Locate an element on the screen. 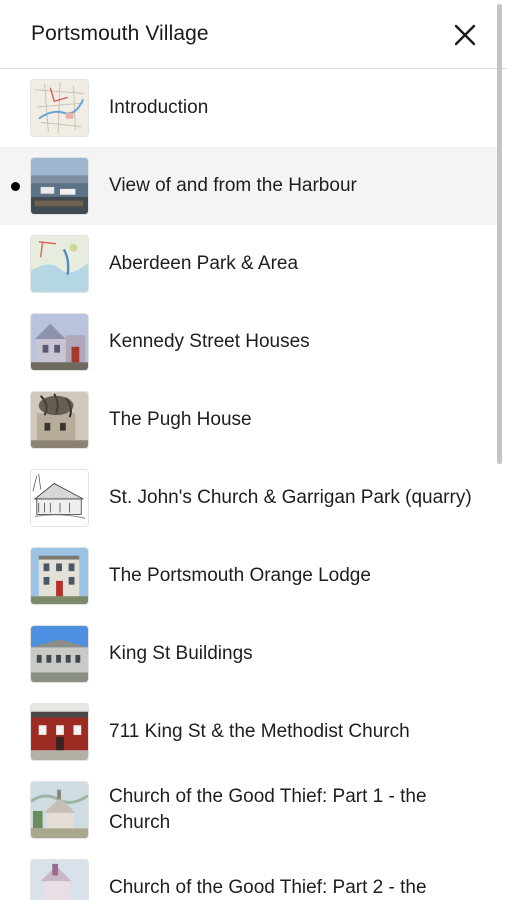 The height and width of the screenshot is (900, 507). lodge-thumbnail is located at coordinates (59, 576).